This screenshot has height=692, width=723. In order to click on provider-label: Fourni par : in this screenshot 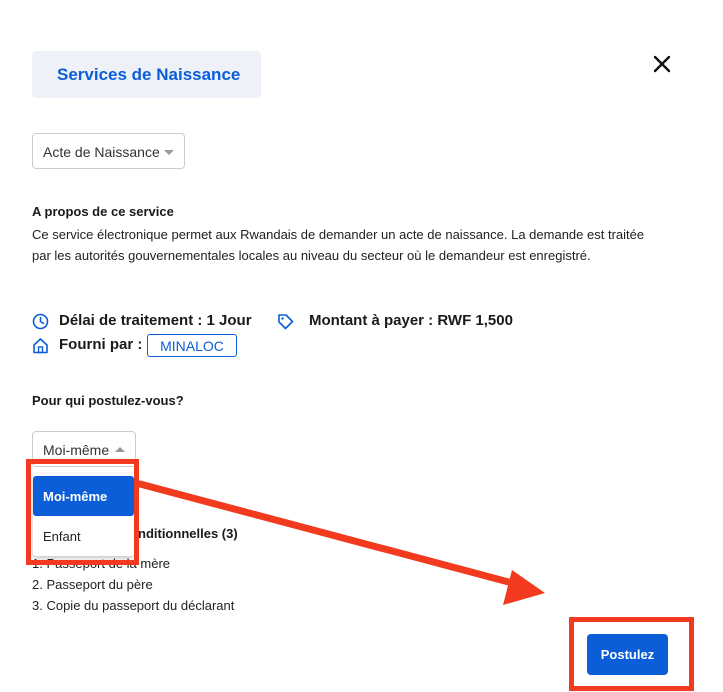, I will do `click(101, 344)`.